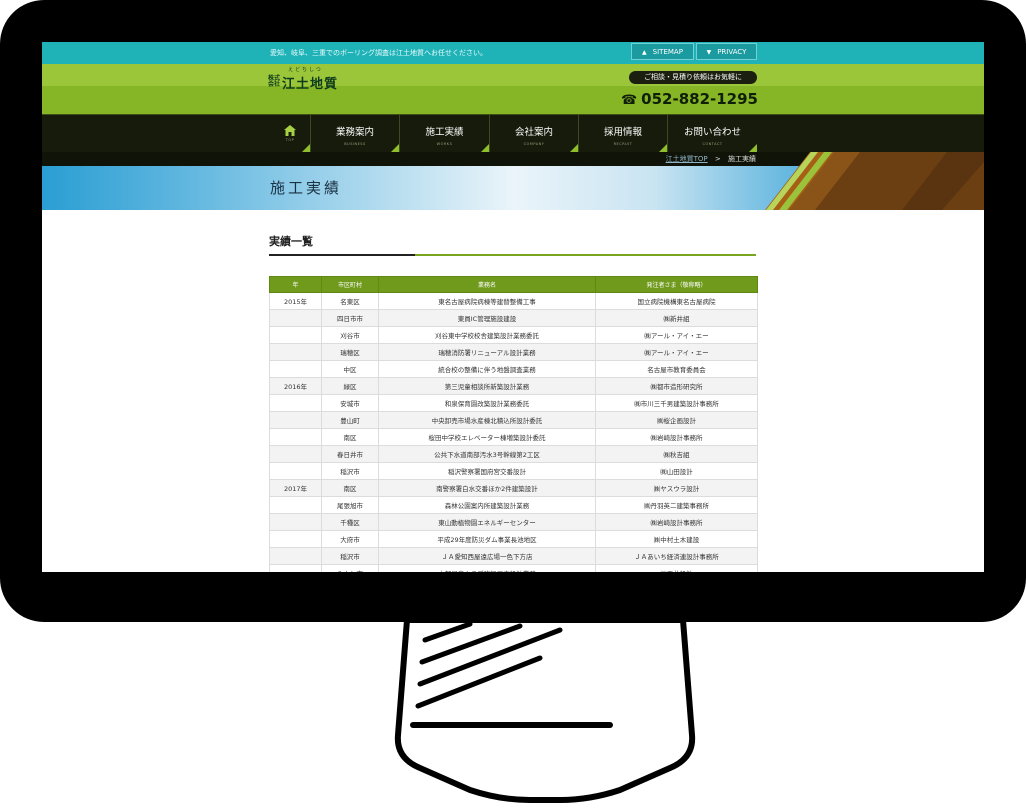 Image resolution: width=1026 pixels, height=809 pixels. Describe the element at coordinates (487, 284) in the screenshot. I see `column-header: 業務名` at that location.